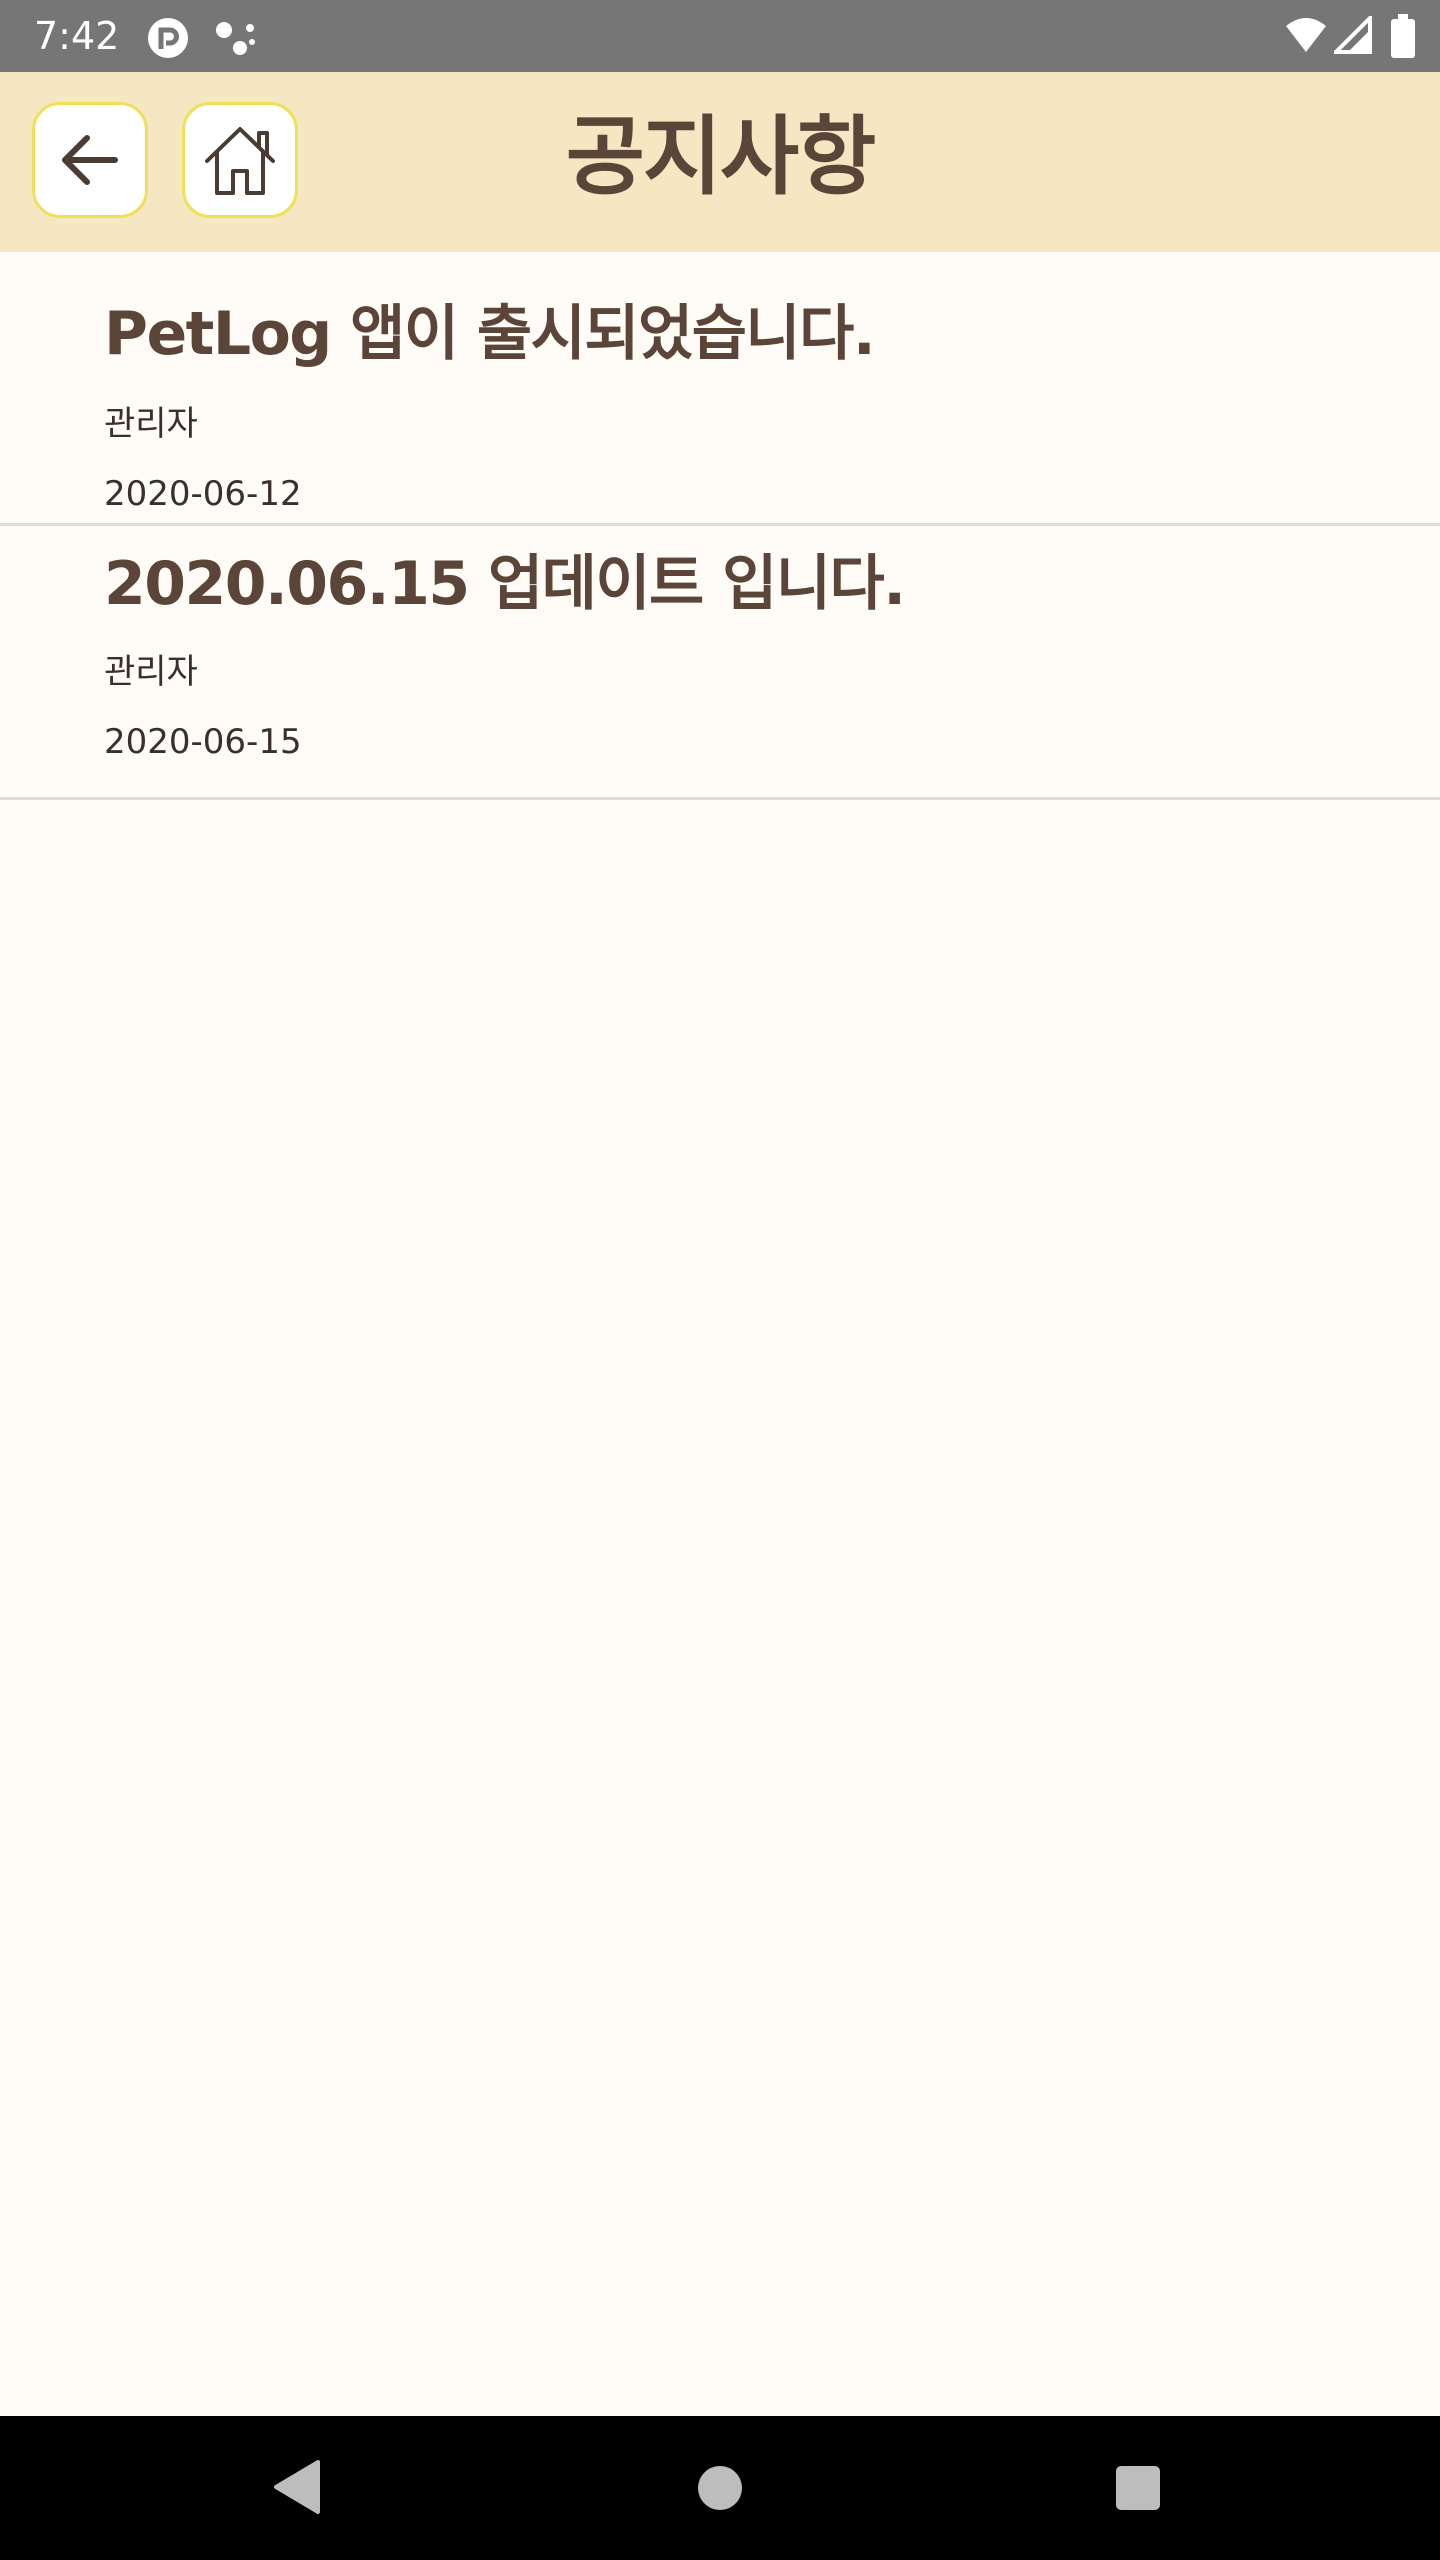  I want to click on status-bar: 7:42, so click(720, 36).